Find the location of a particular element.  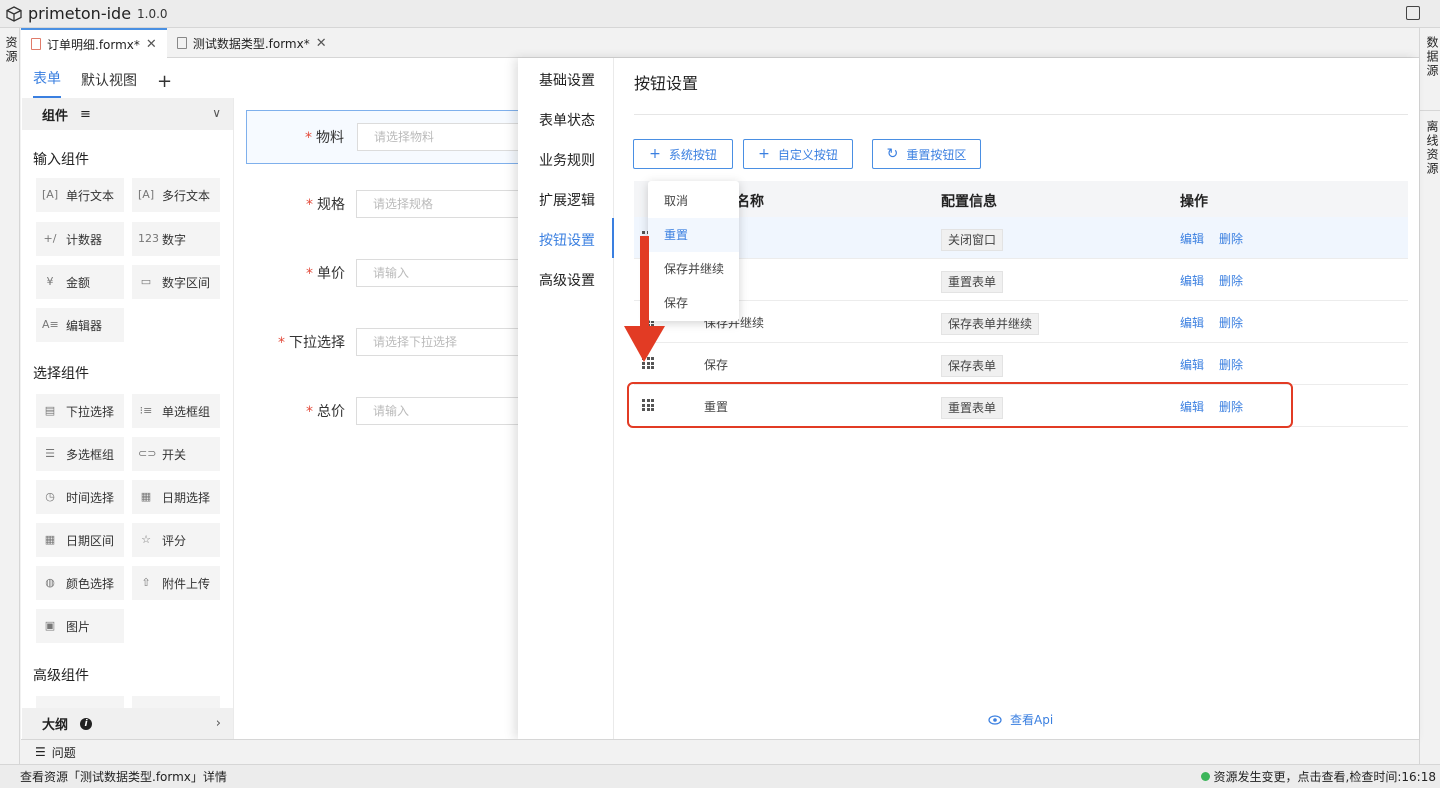

calendar-icon: ▦ is located at coordinates (146, 496).